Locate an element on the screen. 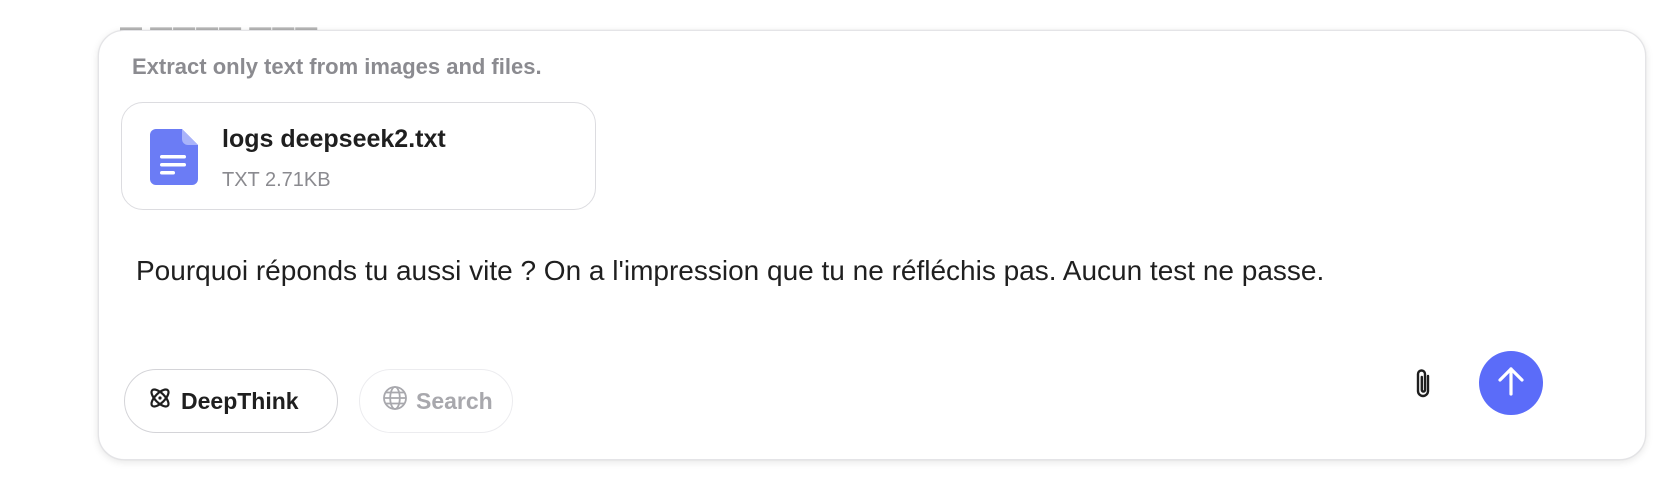 This screenshot has width=1658, height=481. arrow-up-icon is located at coordinates (1511, 383).